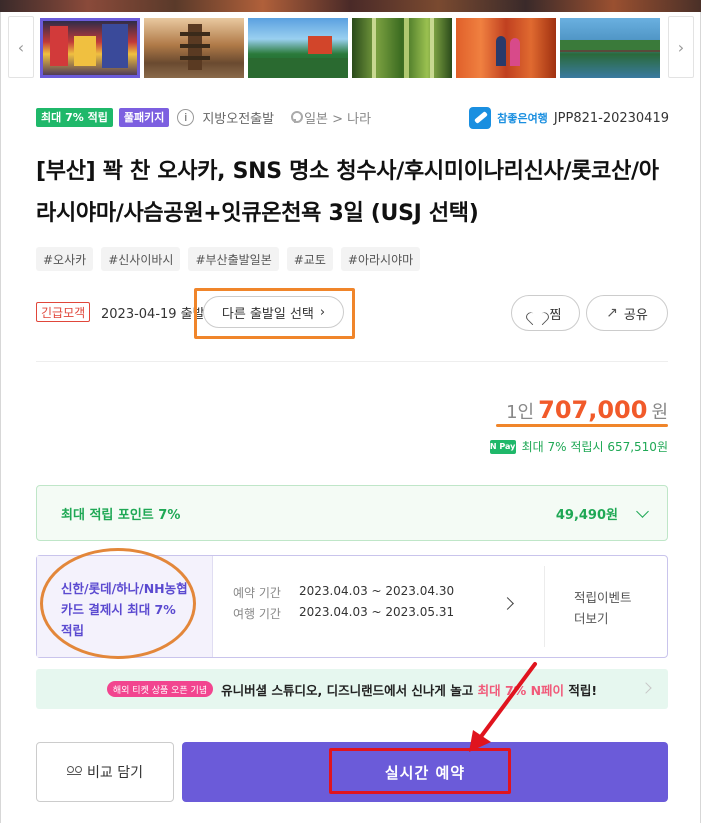  What do you see at coordinates (586, 515) in the screenshot?
I see `points-value: 49,490원` at bounding box center [586, 515].